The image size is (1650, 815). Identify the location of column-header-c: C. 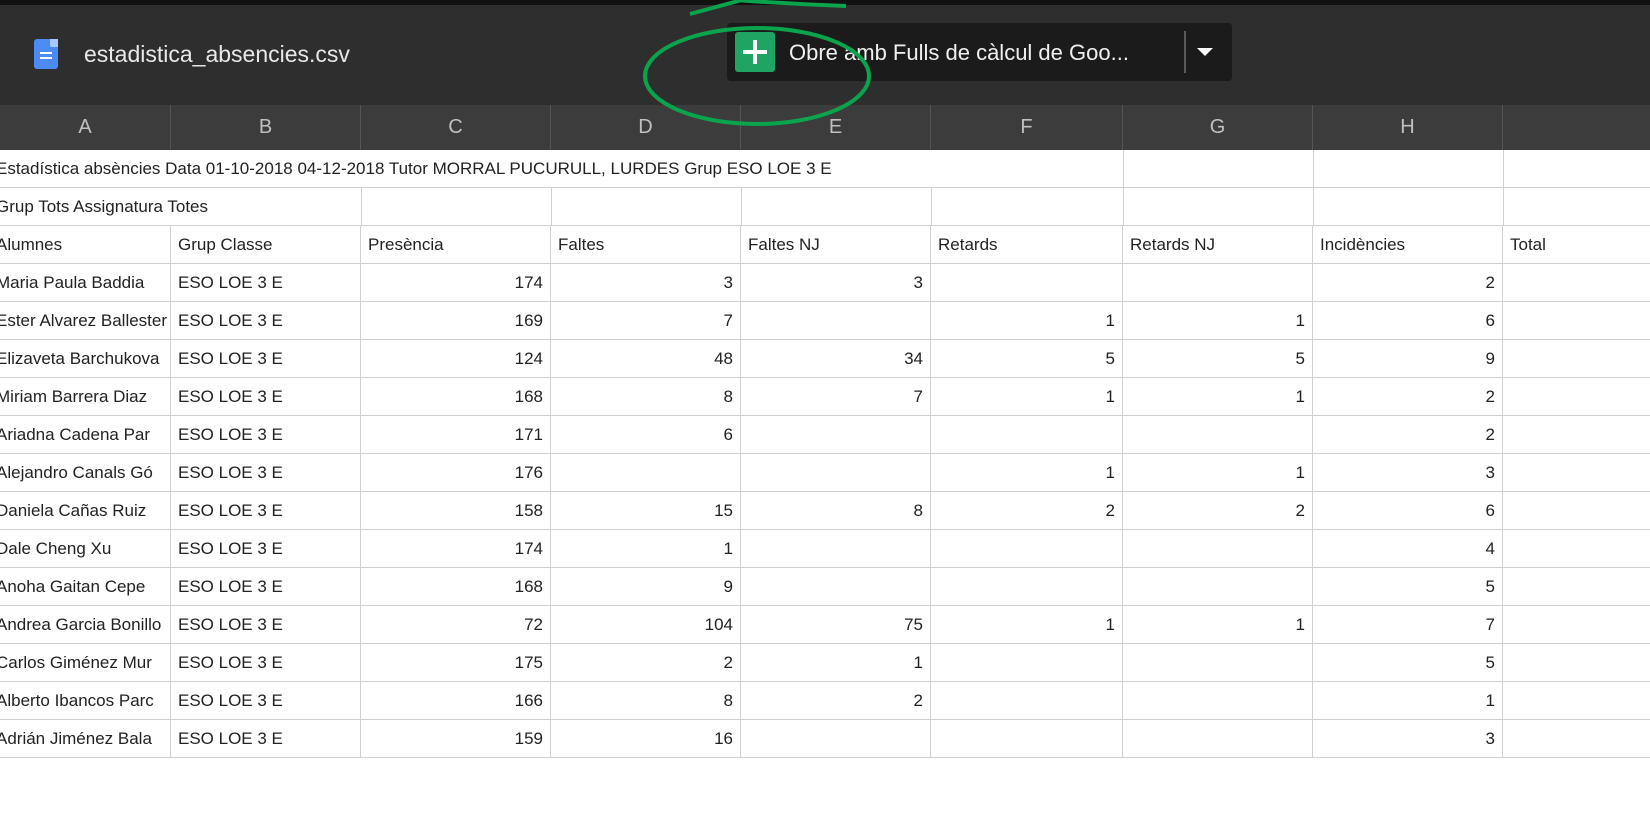
(456, 127).